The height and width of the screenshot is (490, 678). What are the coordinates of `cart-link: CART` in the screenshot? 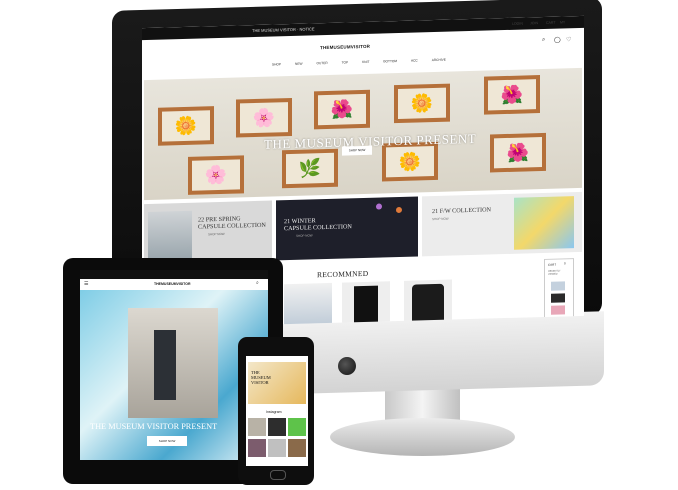 It's located at (550, 23).